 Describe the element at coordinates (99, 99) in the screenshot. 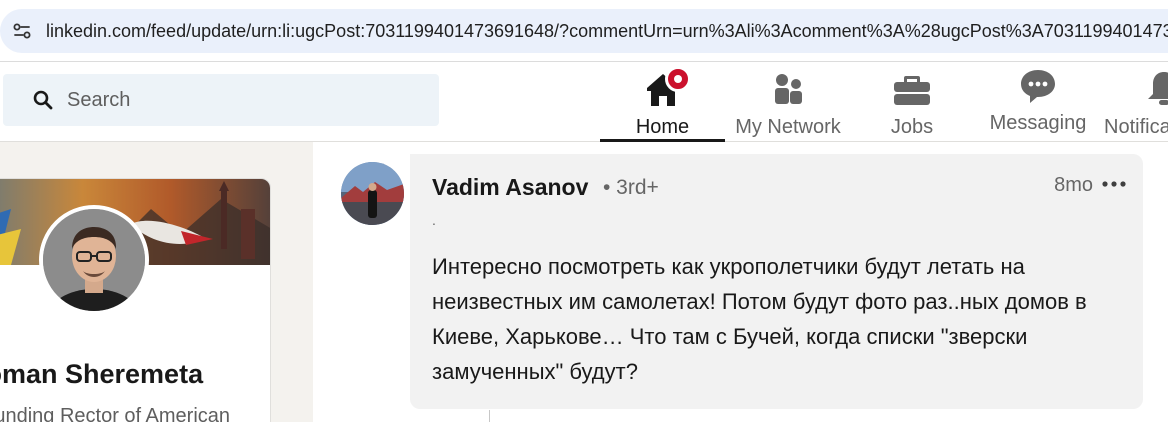

I see `search-placeholder: Search` at that location.